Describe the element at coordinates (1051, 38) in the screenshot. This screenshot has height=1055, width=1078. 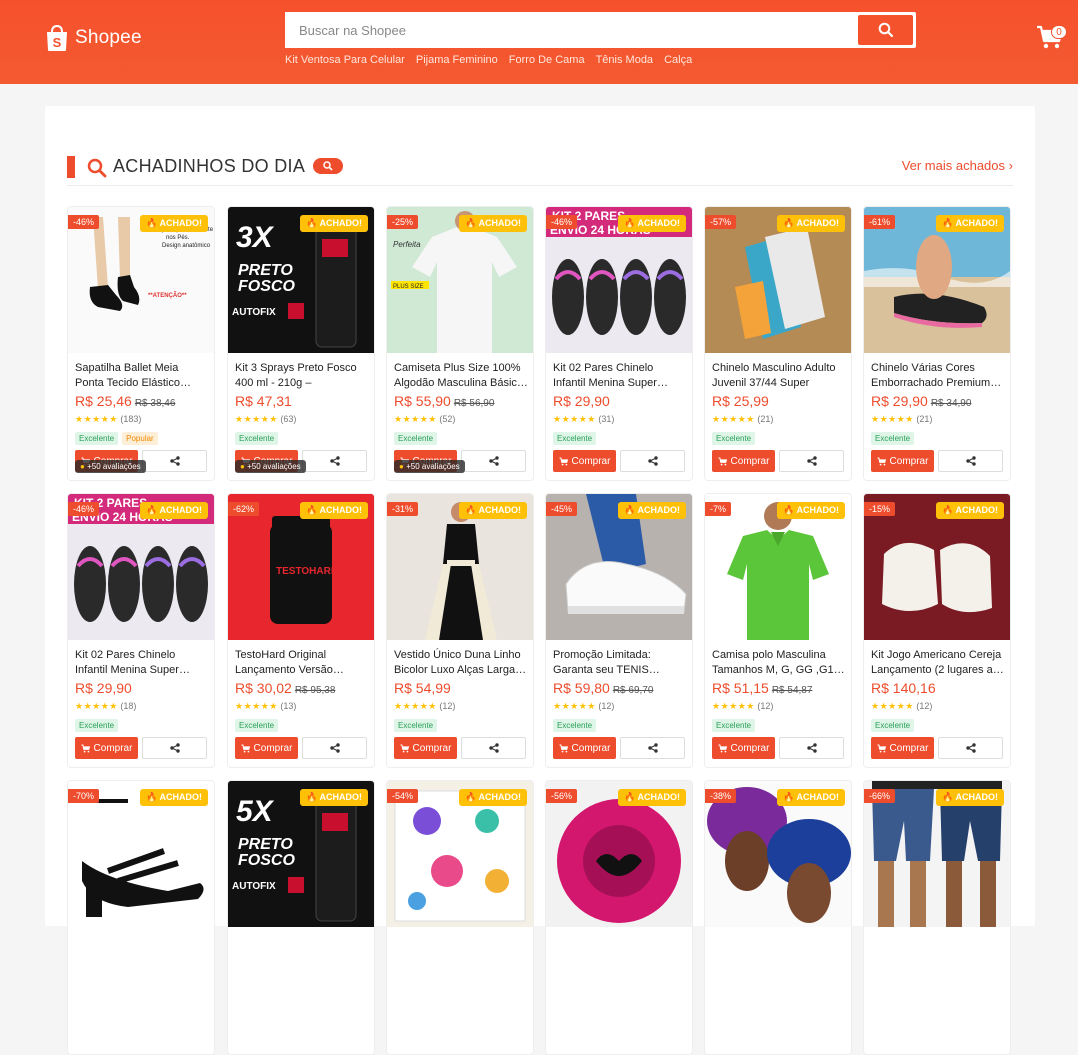
I see `cart-button: 0` at that location.